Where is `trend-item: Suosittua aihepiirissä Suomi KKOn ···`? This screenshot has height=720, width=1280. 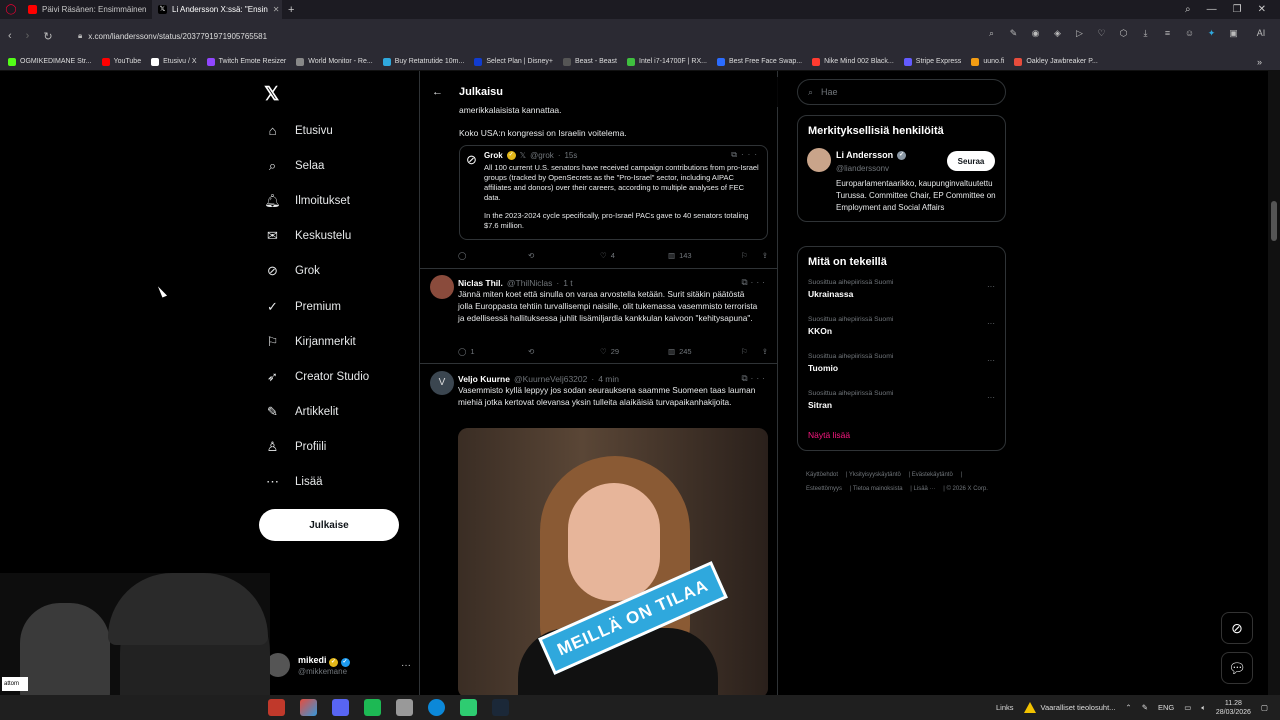 trend-item: Suosittua aihepiirissä Suomi KKOn ··· is located at coordinates (901, 331).